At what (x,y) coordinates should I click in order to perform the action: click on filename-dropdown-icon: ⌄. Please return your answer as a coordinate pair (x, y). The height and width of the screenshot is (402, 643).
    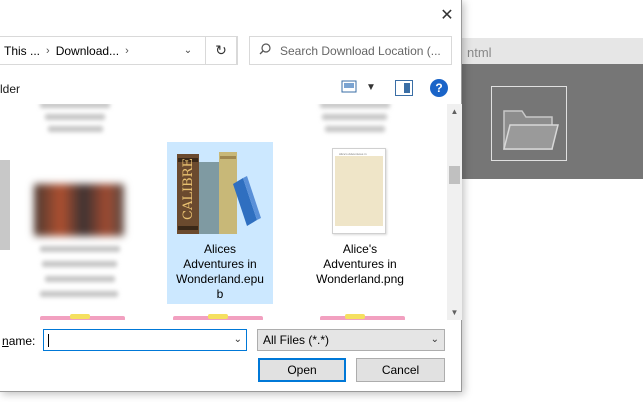
    Looking at the image, I should click on (238, 339).